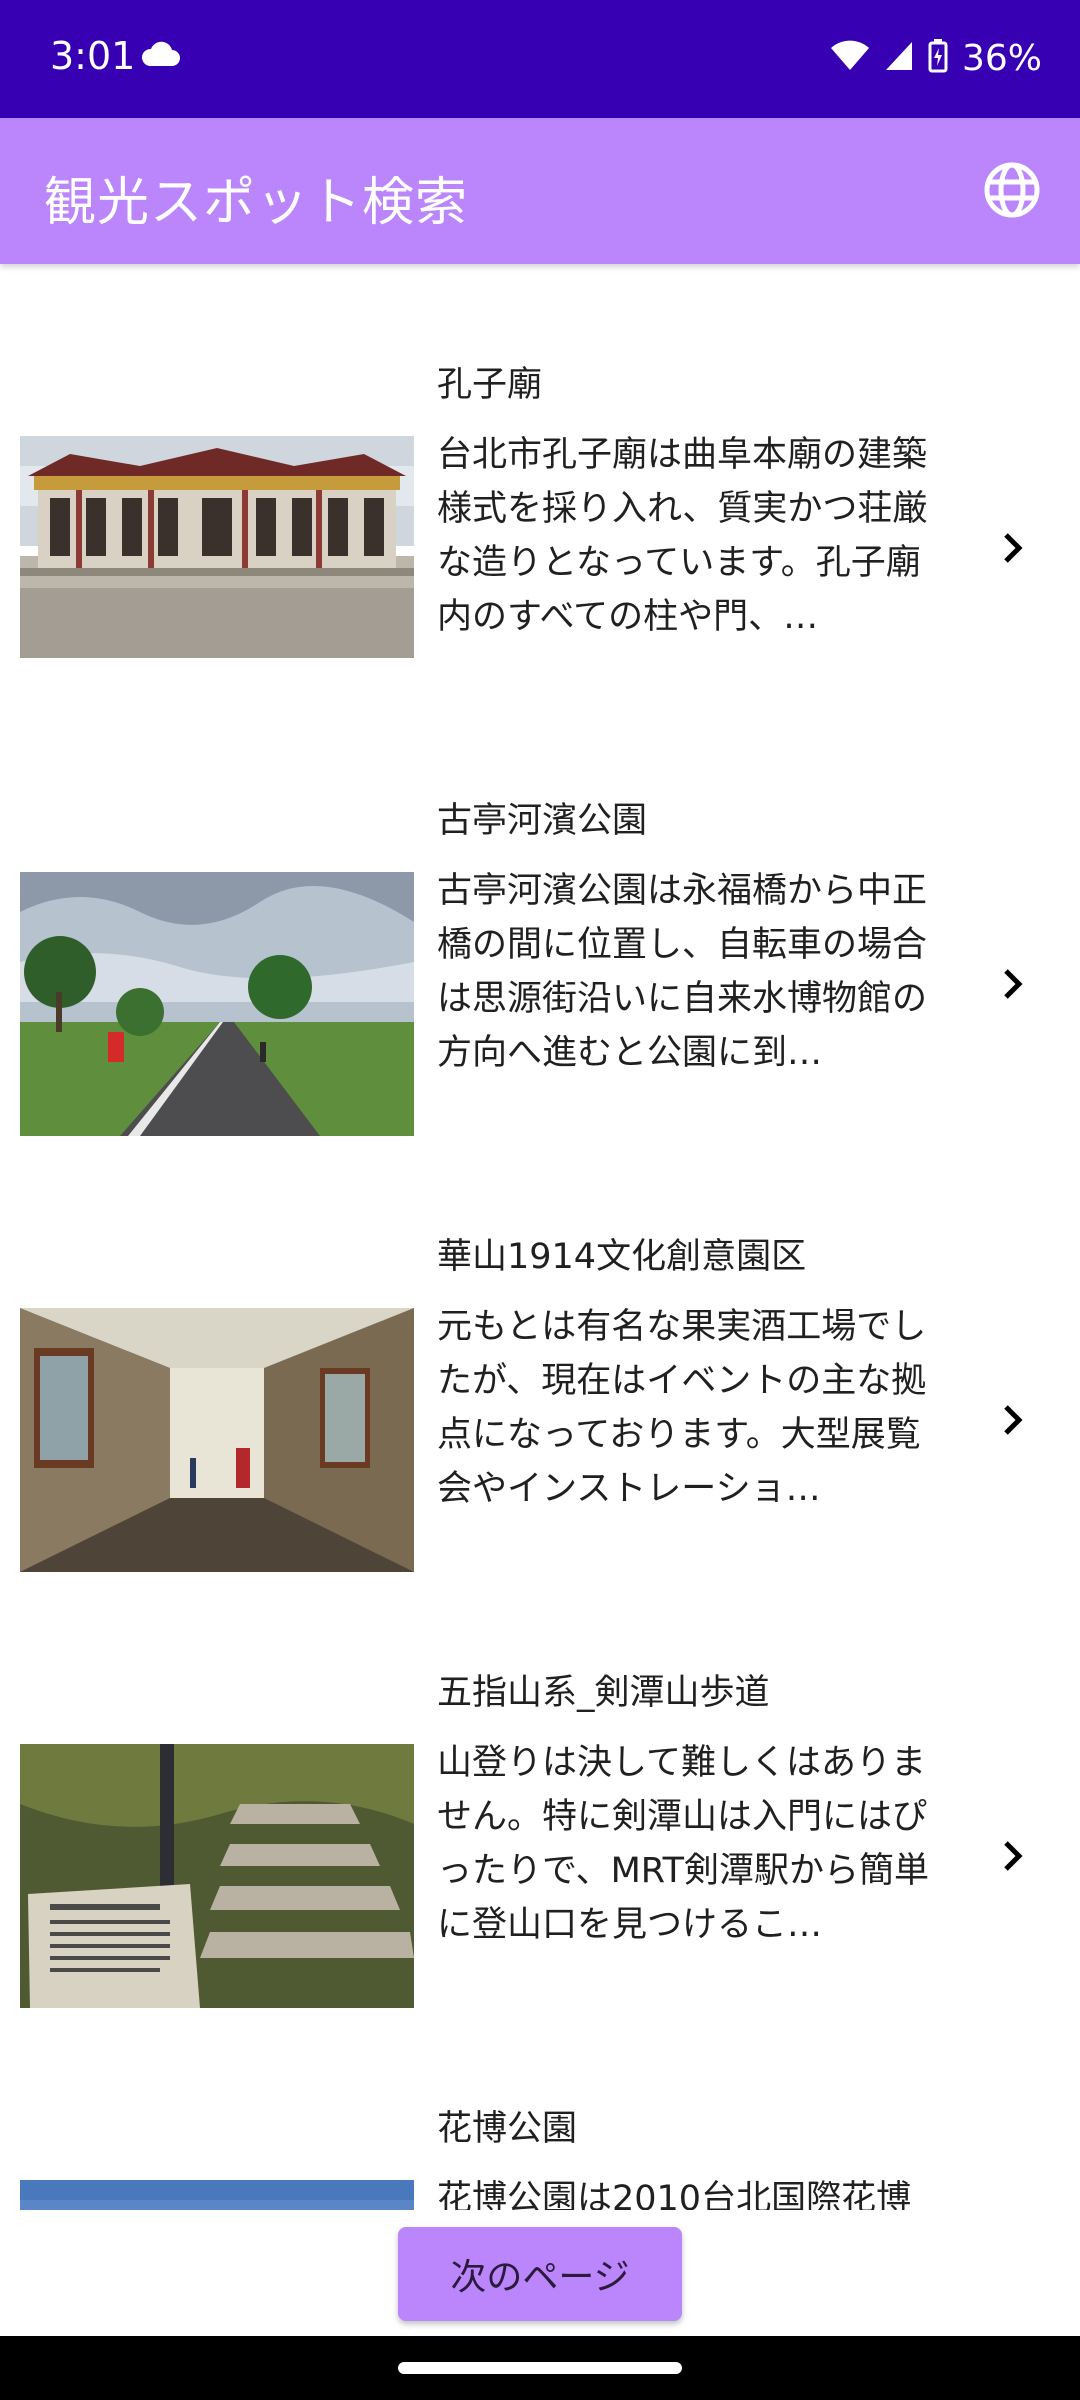 The height and width of the screenshot is (2400, 1080). I want to click on spot-title: 花博公園, so click(507, 2129).